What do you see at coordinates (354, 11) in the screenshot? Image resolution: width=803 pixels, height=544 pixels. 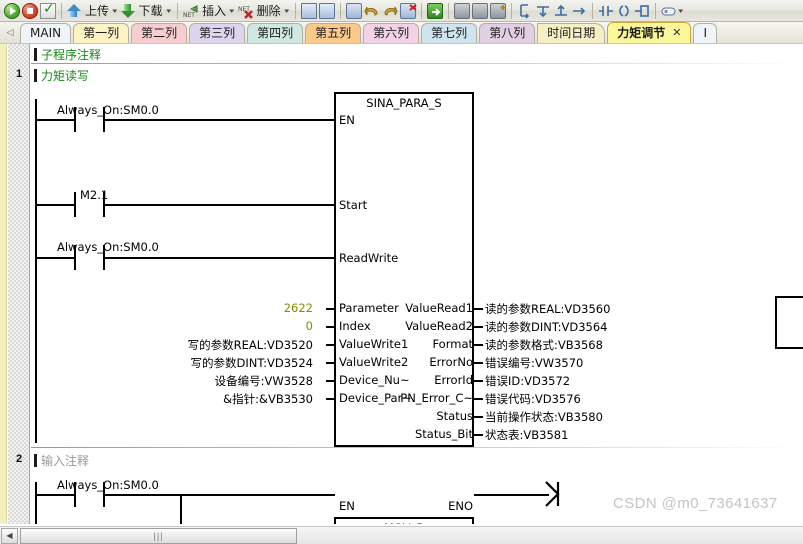 I see `new-block-button` at bounding box center [354, 11].